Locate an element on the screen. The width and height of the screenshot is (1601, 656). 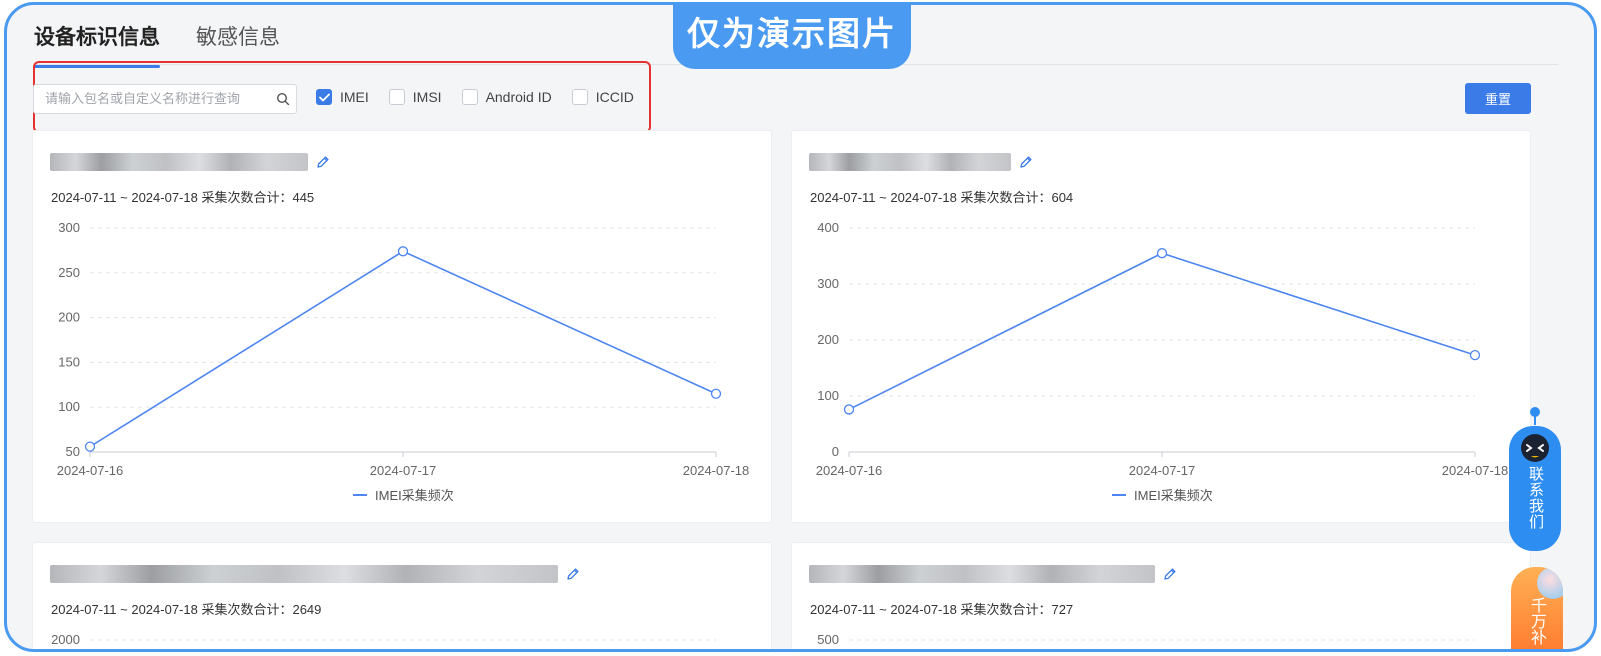
promo-button: 千万补 is located at coordinates (1537, 608).